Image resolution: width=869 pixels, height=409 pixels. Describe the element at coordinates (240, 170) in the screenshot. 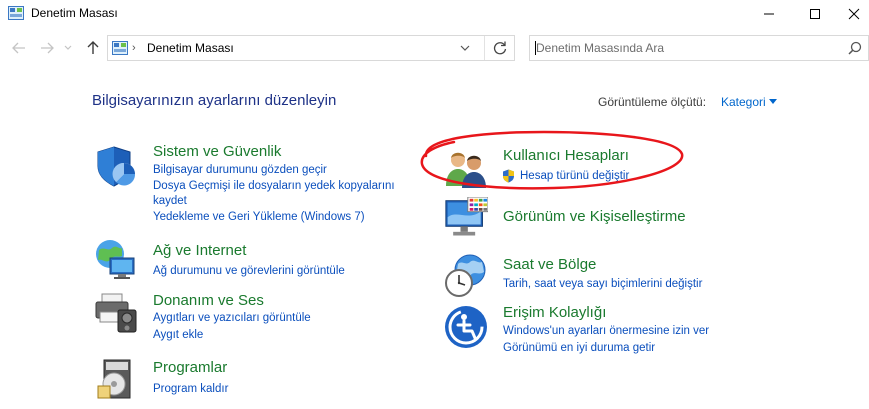

I see `category-link: Bilgisayar durumunu gözden geçir` at that location.